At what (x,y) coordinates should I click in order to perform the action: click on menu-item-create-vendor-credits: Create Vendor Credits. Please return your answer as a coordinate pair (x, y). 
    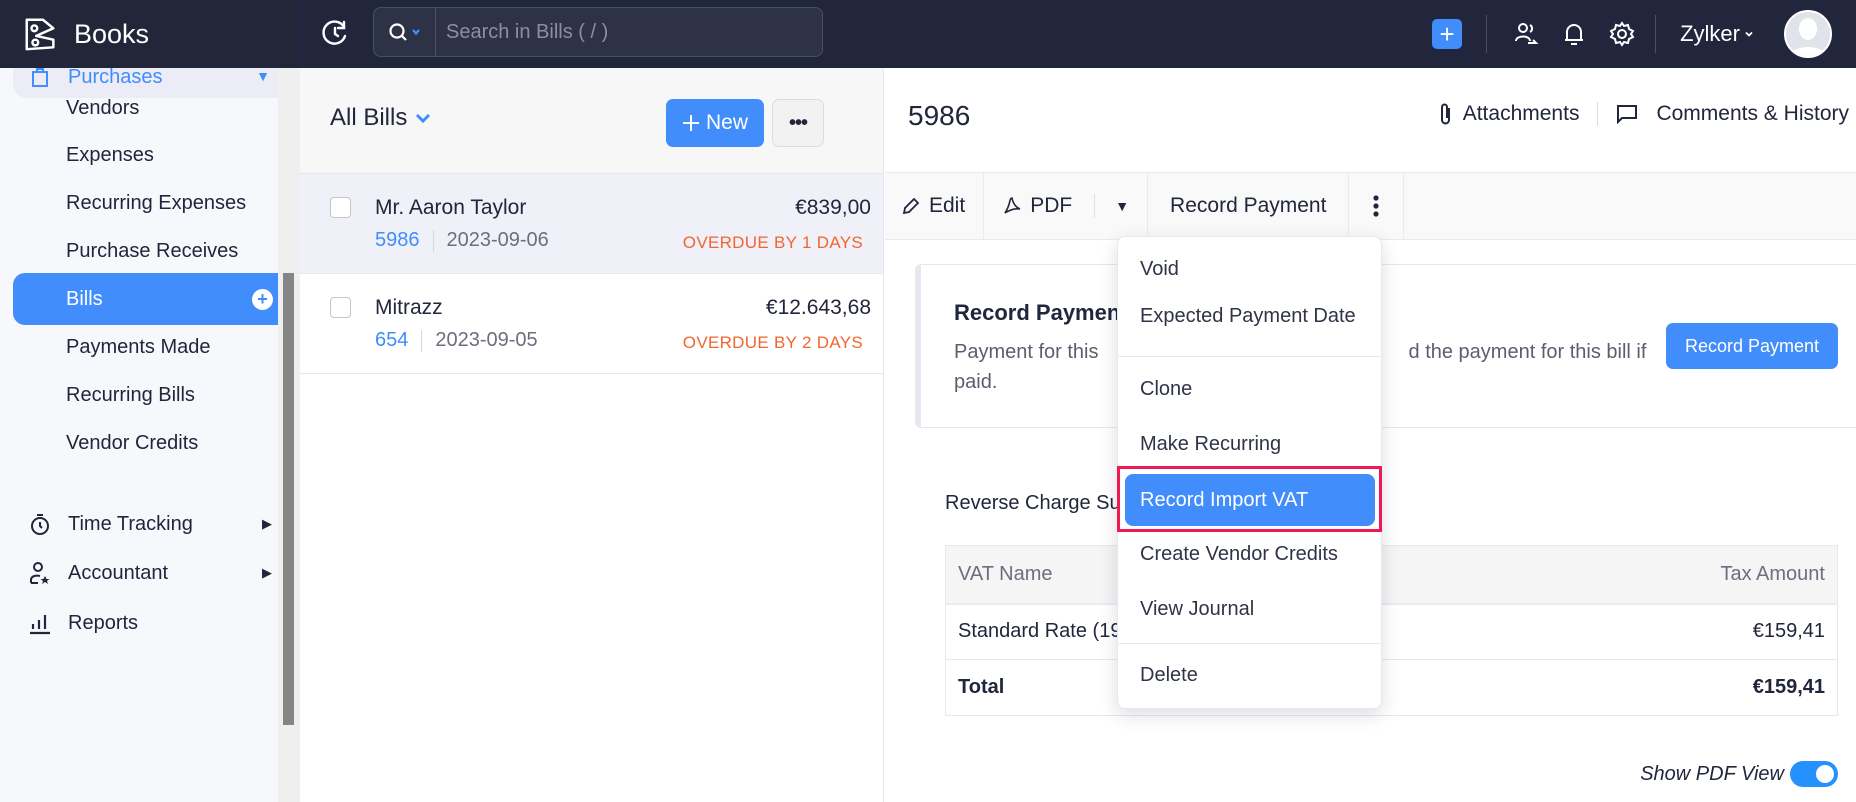
    Looking at the image, I should click on (1249, 554).